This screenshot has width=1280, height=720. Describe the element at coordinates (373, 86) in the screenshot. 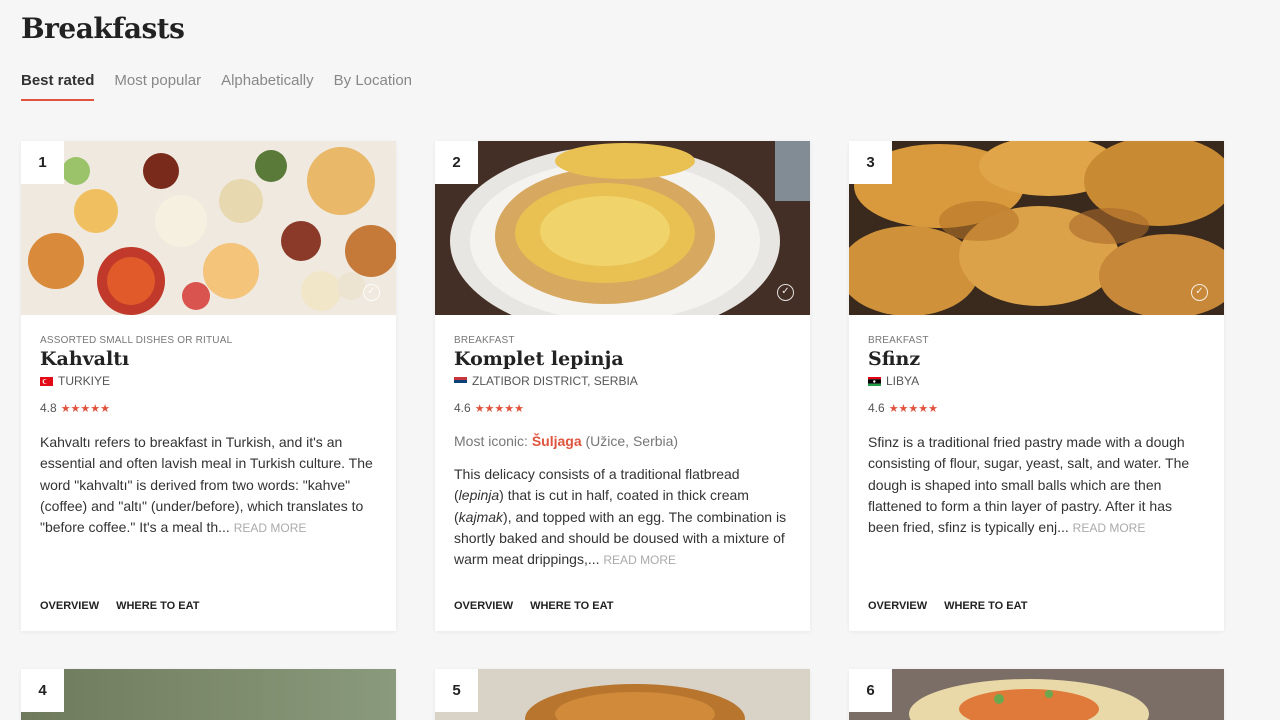

I see `tab-by-location: By Location` at that location.